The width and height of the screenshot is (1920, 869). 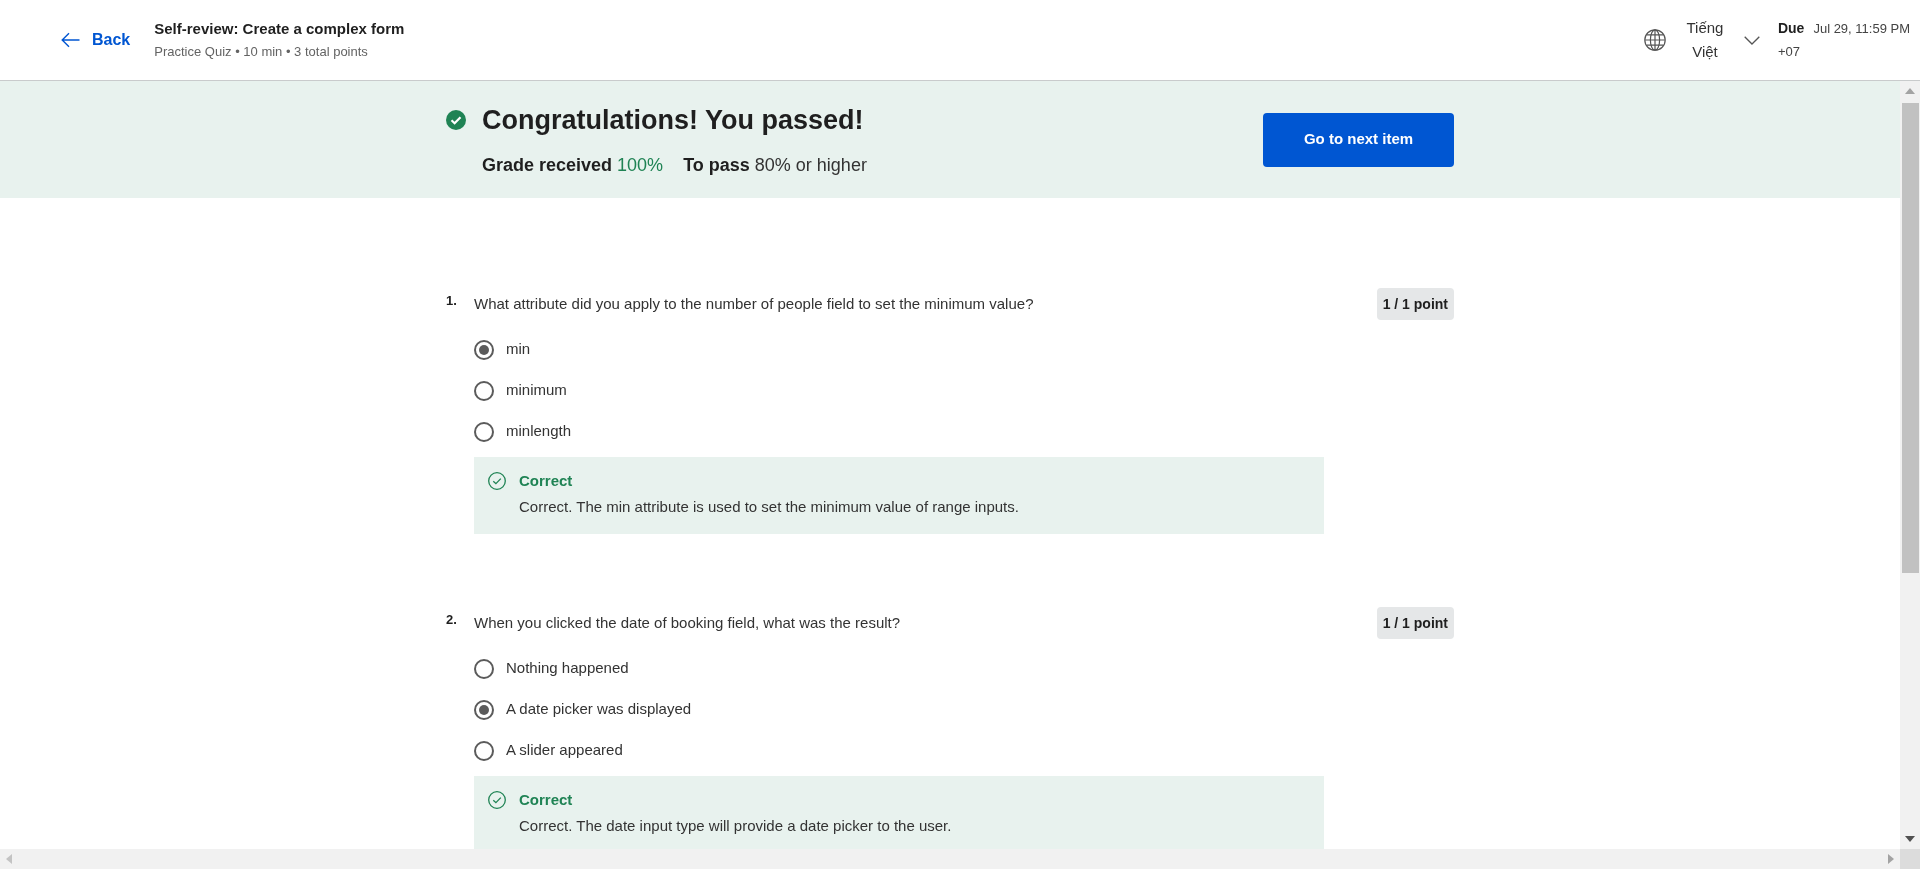 I want to click on question-number: 1., so click(x=452, y=301).